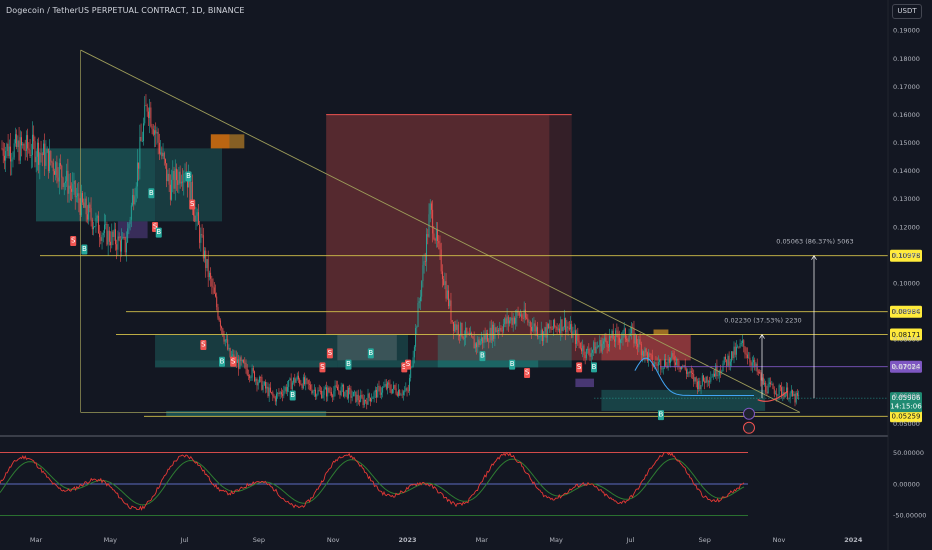 The image size is (932, 550). What do you see at coordinates (907, 11) in the screenshot?
I see `currency-button: USDT` at bounding box center [907, 11].